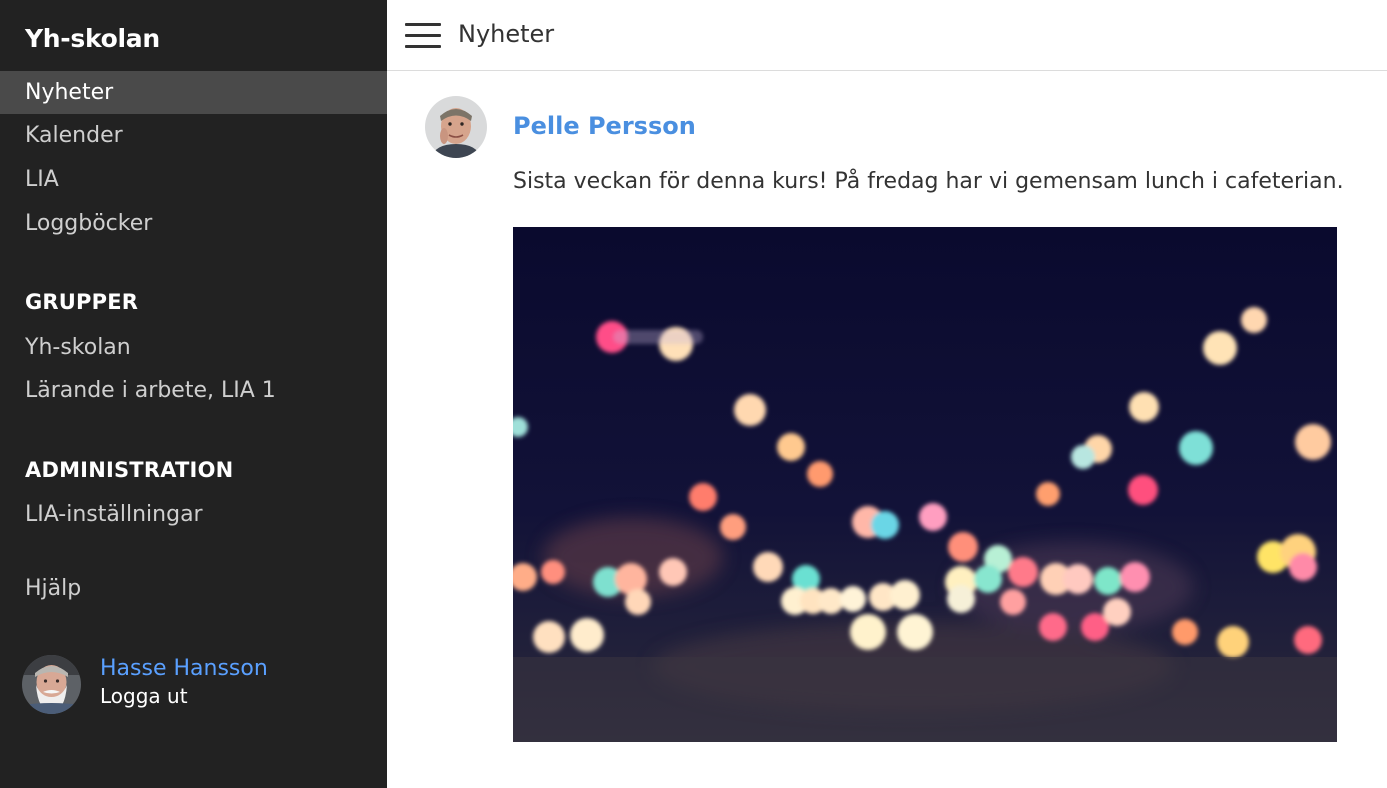 Image resolution: width=1387 pixels, height=788 pixels. I want to click on brand-title: Yh-skolan, so click(92, 38).